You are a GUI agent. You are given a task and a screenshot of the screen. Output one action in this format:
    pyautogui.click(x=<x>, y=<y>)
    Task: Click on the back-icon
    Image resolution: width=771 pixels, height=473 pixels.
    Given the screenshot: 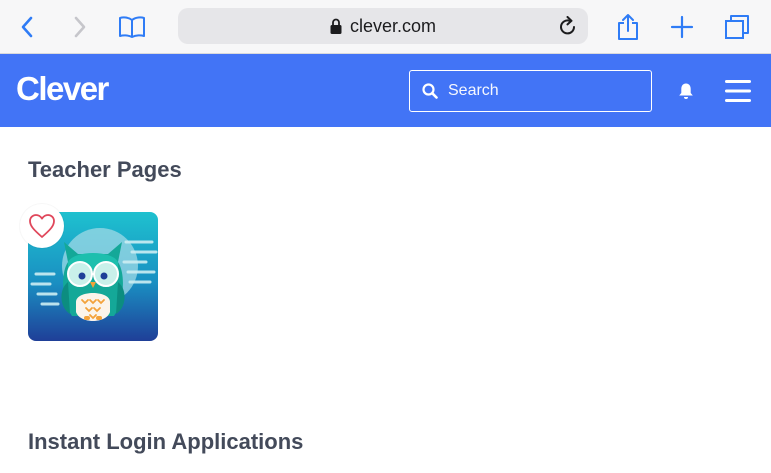 What is the action you would take?
    pyautogui.click(x=27, y=27)
    